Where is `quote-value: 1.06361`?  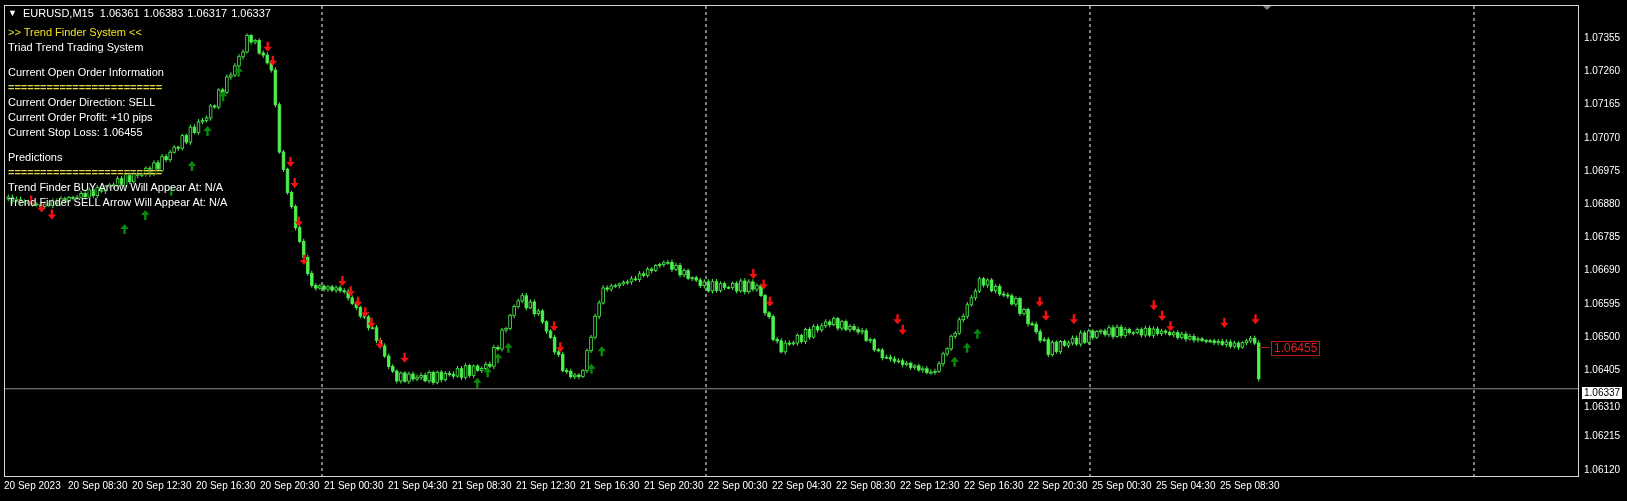
quote-value: 1.06361 is located at coordinates (119, 13).